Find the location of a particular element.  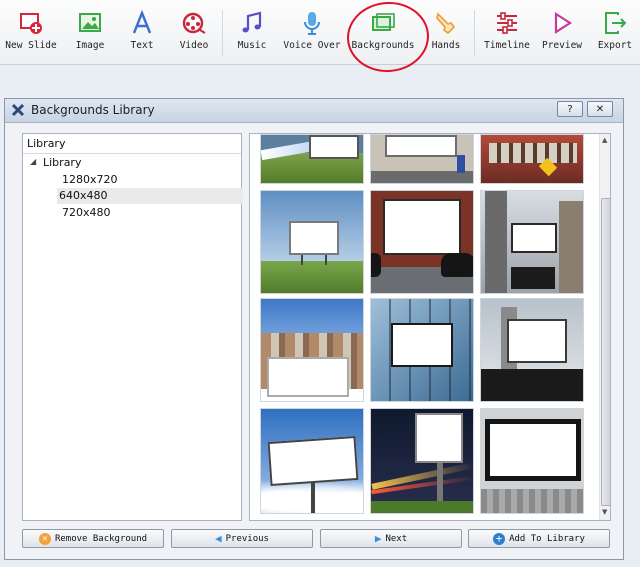

dialog-titlebar: Backgrounds Library ? ✕ is located at coordinates (314, 111).